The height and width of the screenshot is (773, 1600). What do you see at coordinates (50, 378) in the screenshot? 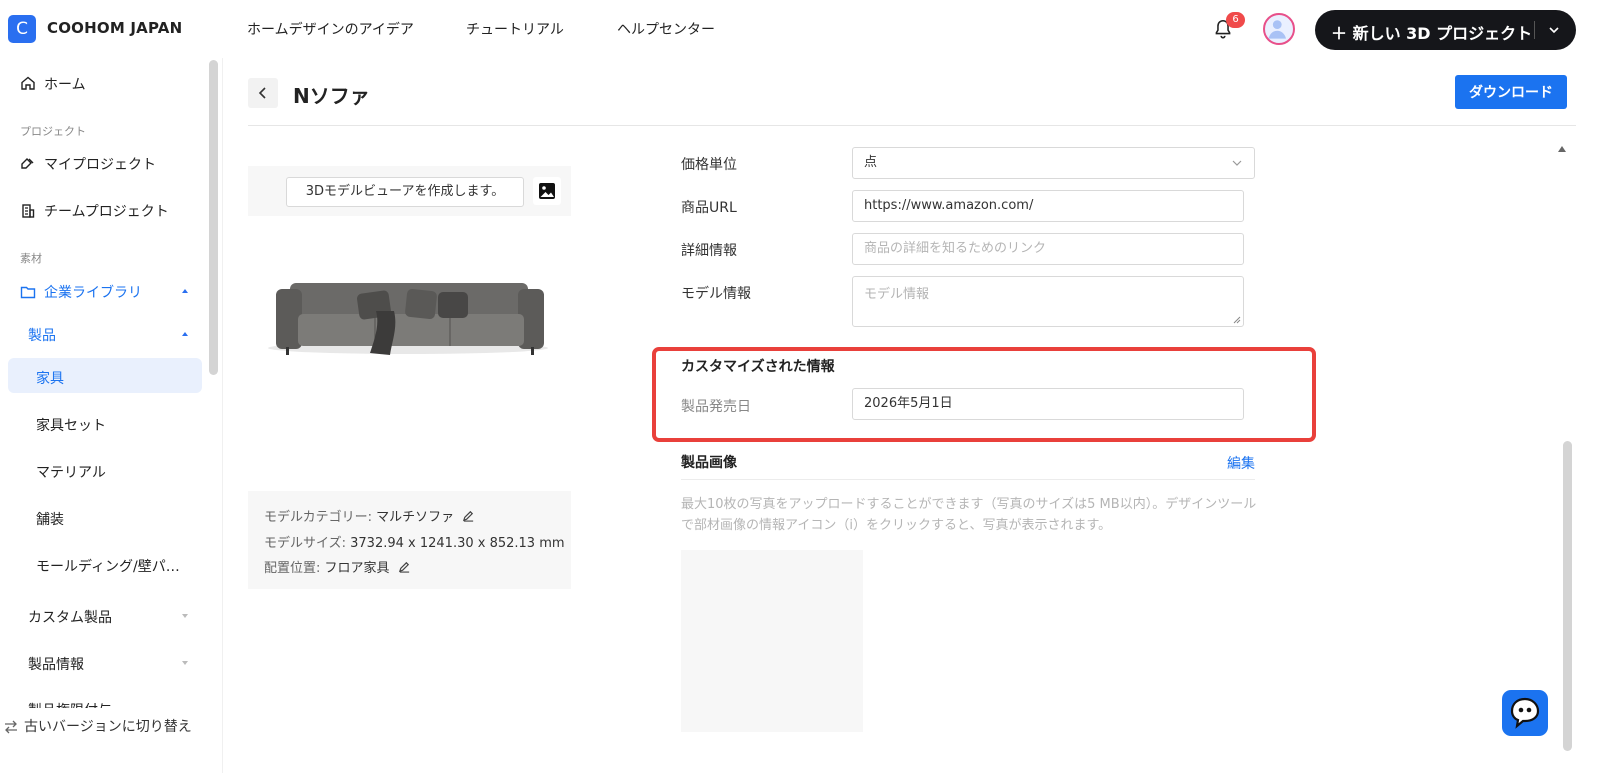
I see `sidebar-item-furniture: 家具` at bounding box center [50, 378].